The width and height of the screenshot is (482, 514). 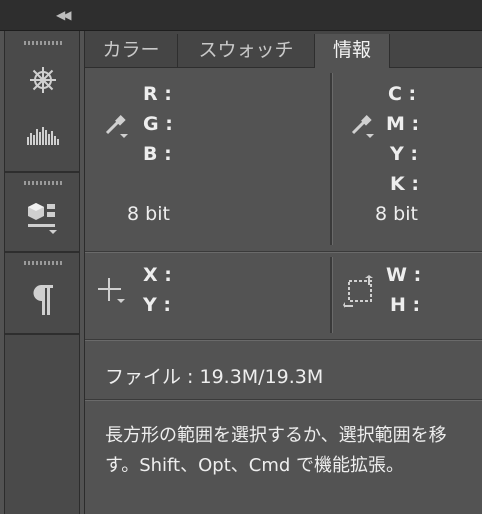 What do you see at coordinates (396, 214) in the screenshot?
I see `cmyk-bit-depth: 8 bit` at bounding box center [396, 214].